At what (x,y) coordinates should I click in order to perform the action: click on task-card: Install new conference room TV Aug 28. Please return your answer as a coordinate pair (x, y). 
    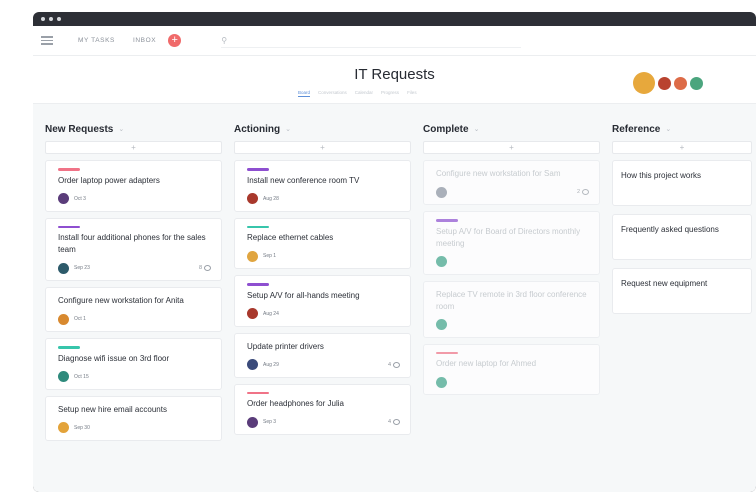
    Looking at the image, I should click on (322, 186).